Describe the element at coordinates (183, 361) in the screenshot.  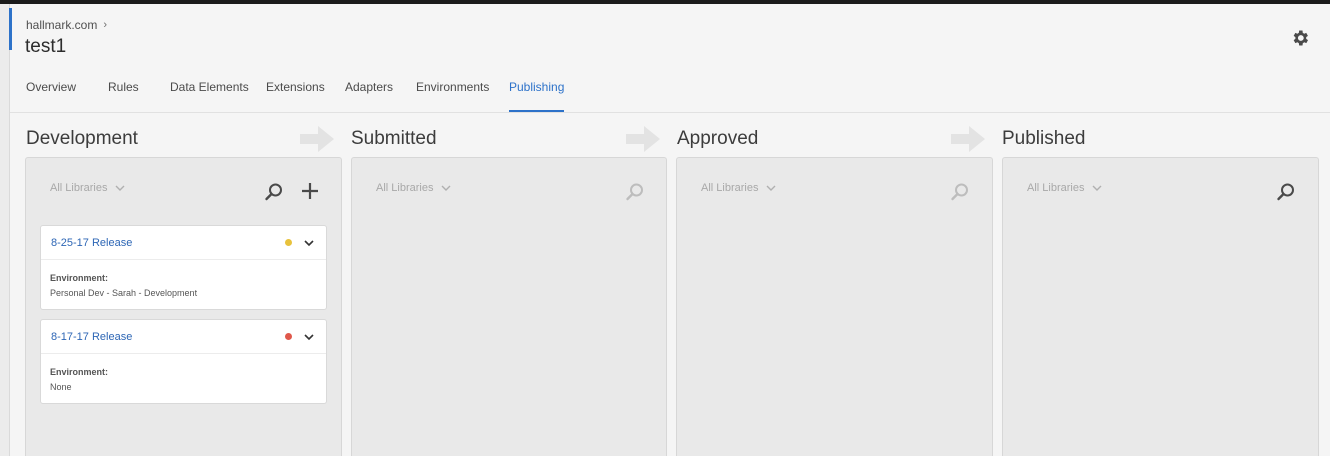
I see `library-card: 8-17-17 Release Environment: None` at that location.